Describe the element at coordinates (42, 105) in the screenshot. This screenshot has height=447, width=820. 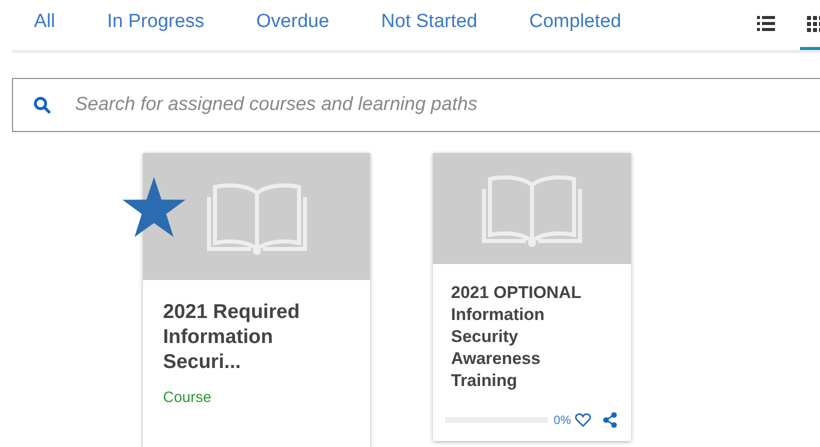
I see `search-icon` at that location.